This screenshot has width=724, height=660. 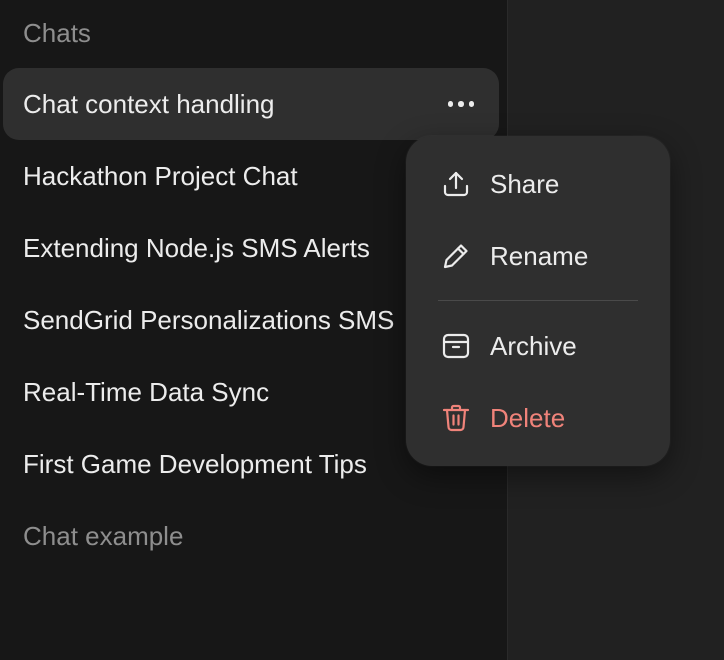 I want to click on trash-icon, so click(x=456, y=418).